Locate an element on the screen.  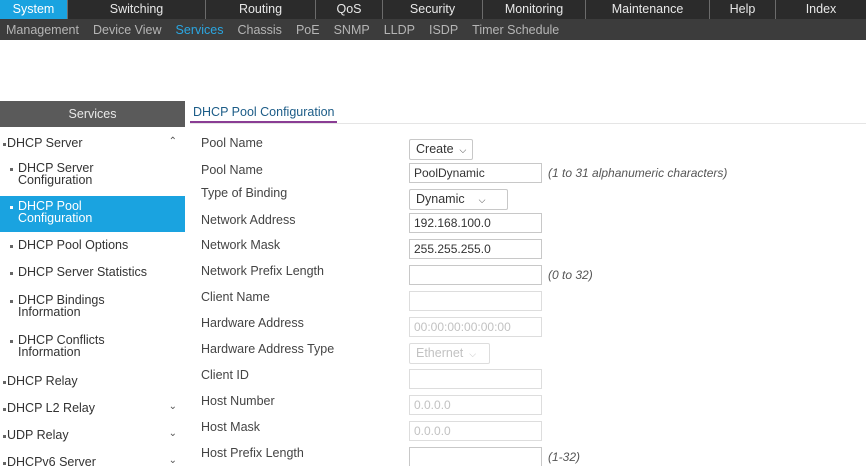
network-prefix-length-label: Network Prefix Length is located at coordinates (262, 271).